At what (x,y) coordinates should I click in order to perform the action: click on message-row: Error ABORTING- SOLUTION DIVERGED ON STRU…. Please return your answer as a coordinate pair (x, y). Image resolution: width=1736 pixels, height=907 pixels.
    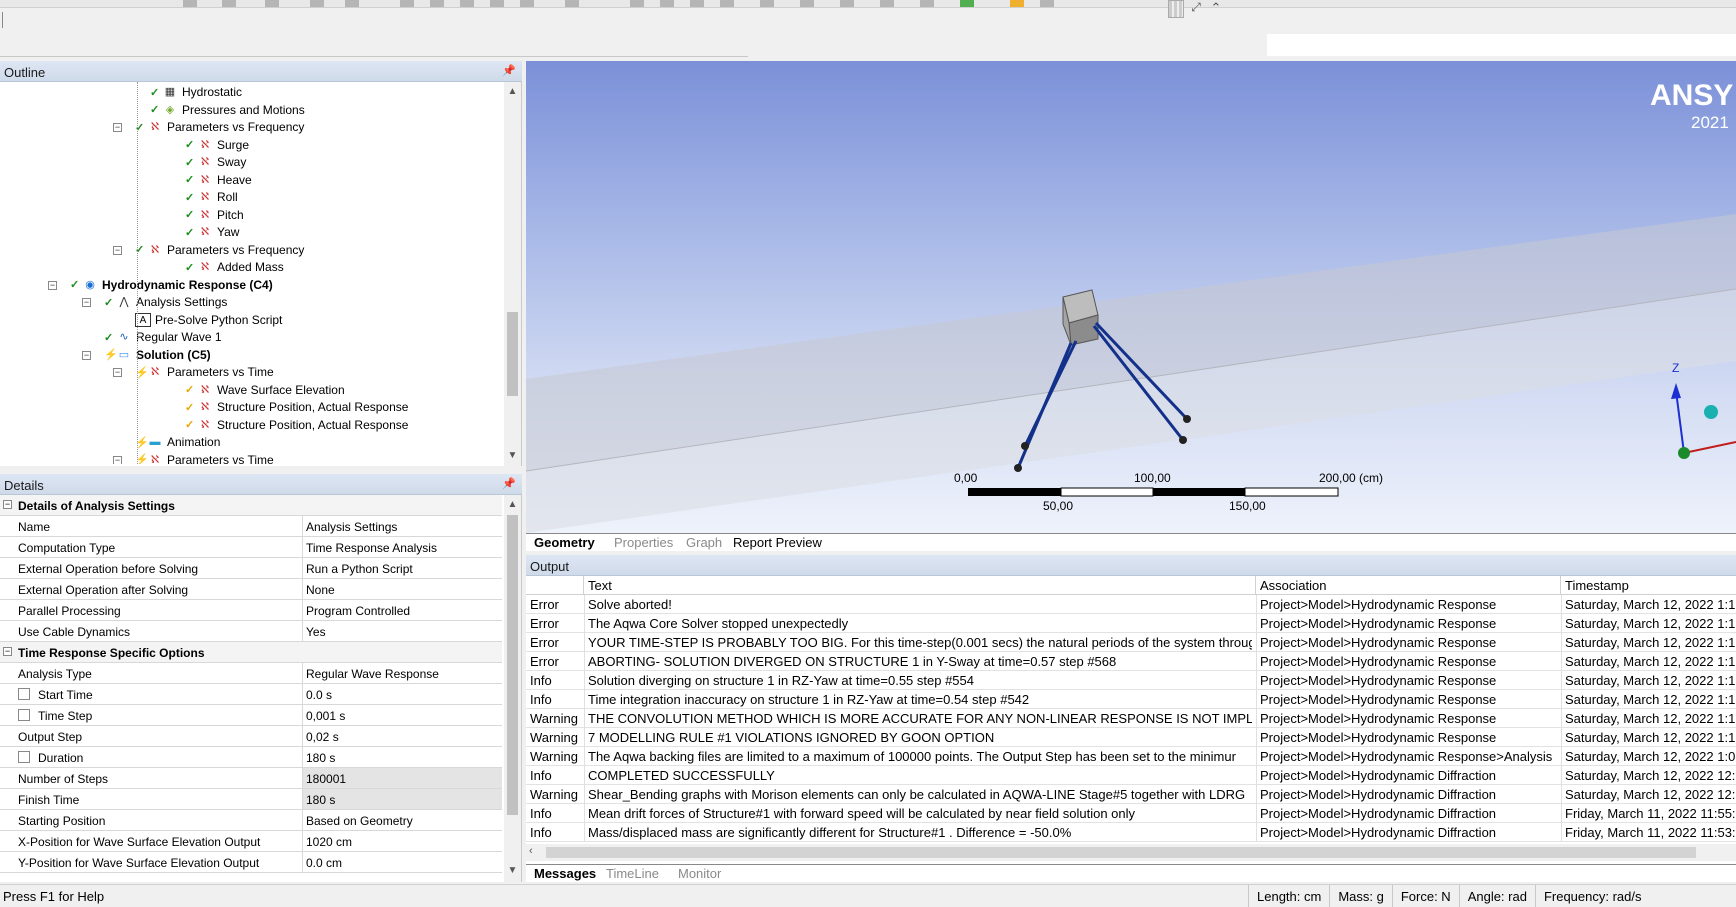
    Looking at the image, I should click on (1131, 661).